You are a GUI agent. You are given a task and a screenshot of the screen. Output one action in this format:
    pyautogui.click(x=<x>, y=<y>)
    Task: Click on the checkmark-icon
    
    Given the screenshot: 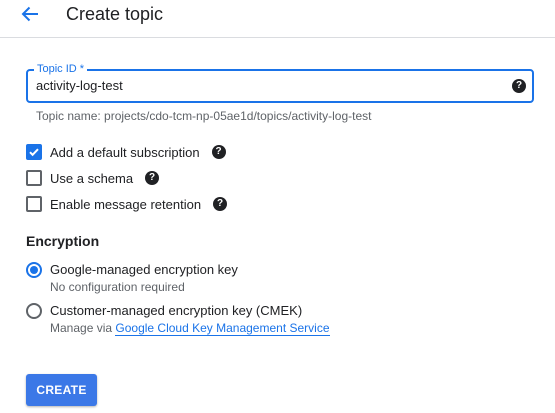 What is the action you would take?
    pyautogui.click(x=34, y=152)
    